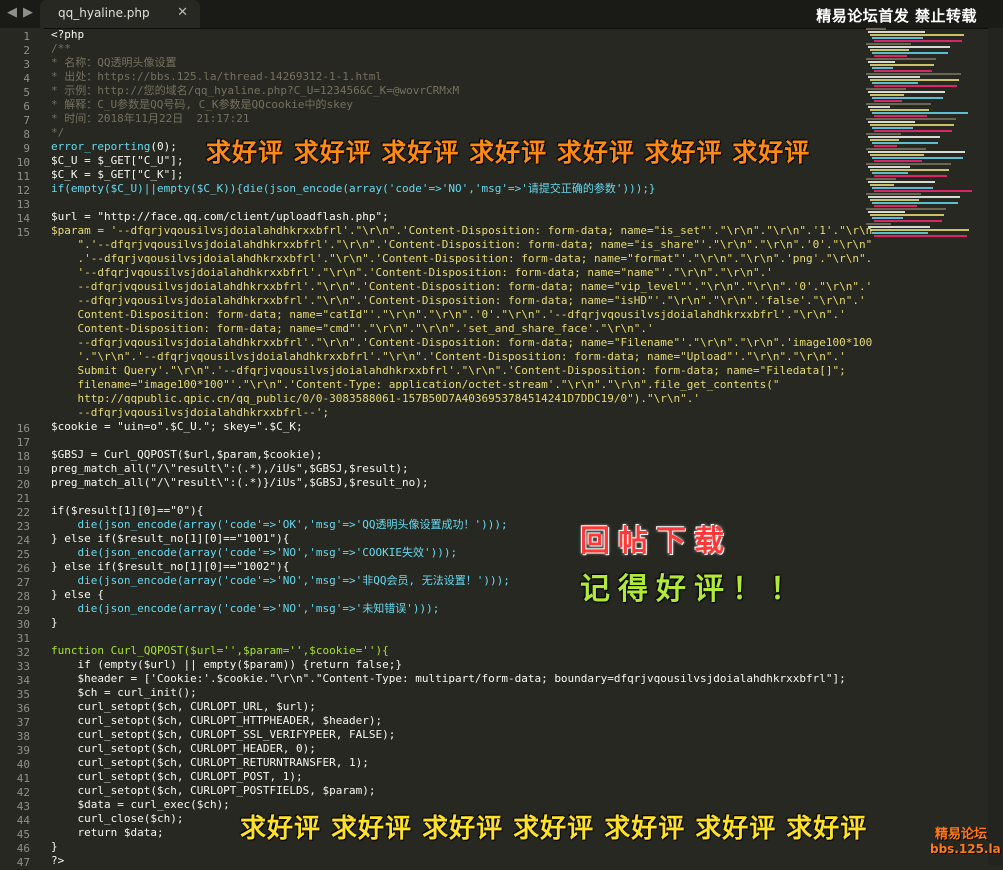 Image resolution: width=1003 pixels, height=870 pixels. What do you see at coordinates (182, 12) in the screenshot?
I see `close-icon: ✕` at bounding box center [182, 12].